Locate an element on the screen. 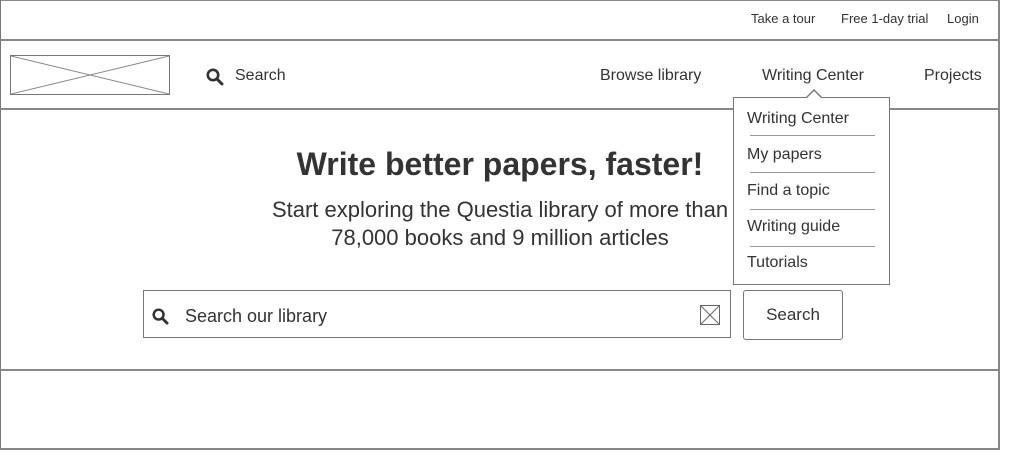 Image resolution: width=1009 pixels, height=459 pixels. nav-projects: Projects is located at coordinates (953, 76).